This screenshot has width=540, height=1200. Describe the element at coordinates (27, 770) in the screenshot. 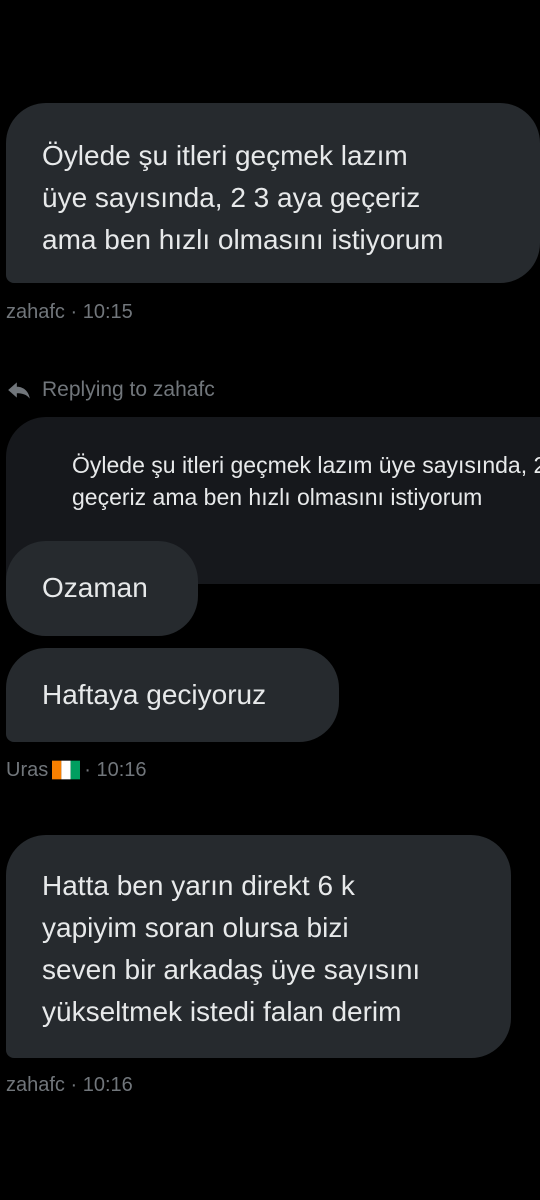

I see `sender-name: Uras` at that location.